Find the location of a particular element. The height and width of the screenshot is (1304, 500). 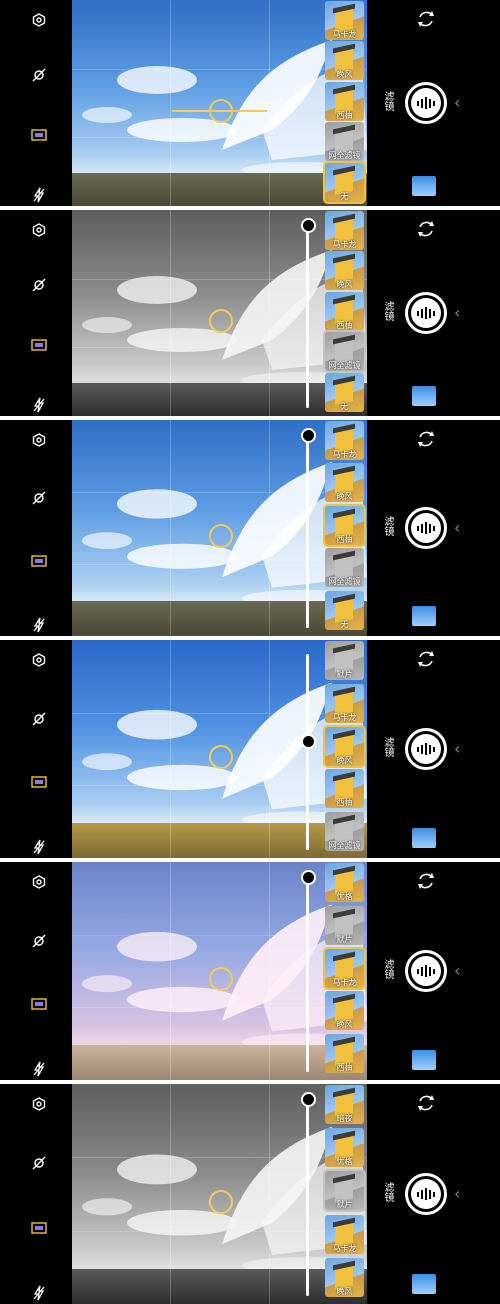

exposure-line is located at coordinates (219, 110).